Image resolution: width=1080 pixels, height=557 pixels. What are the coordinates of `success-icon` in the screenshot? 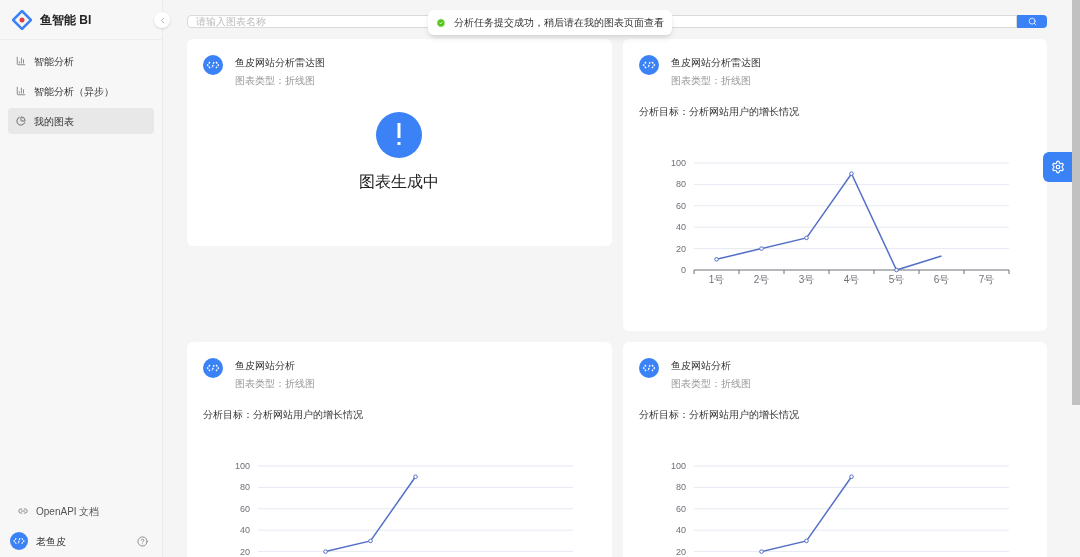 It's located at (441, 22).